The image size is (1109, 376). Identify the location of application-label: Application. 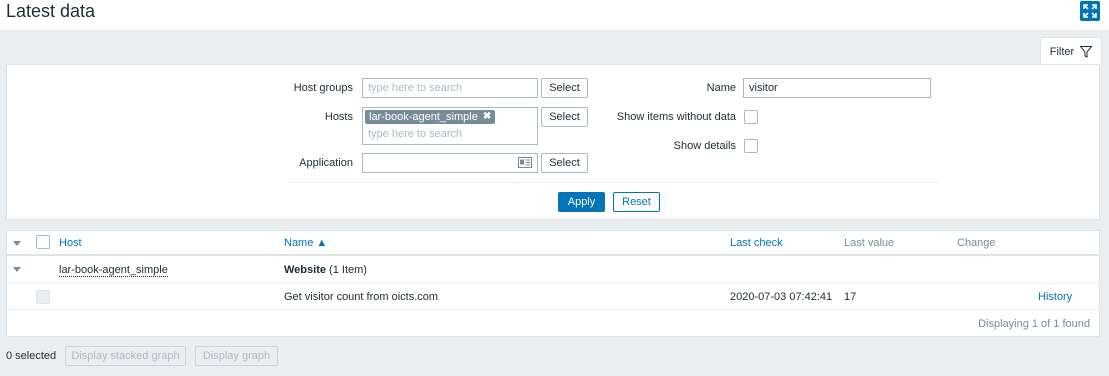
(326, 163).